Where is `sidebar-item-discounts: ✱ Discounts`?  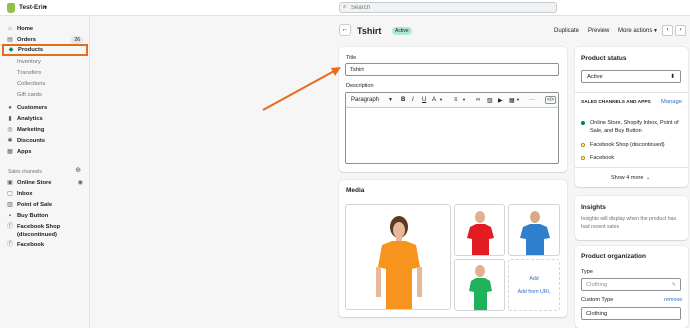
sidebar-item-discounts: ✱ Discounts is located at coordinates (44, 141).